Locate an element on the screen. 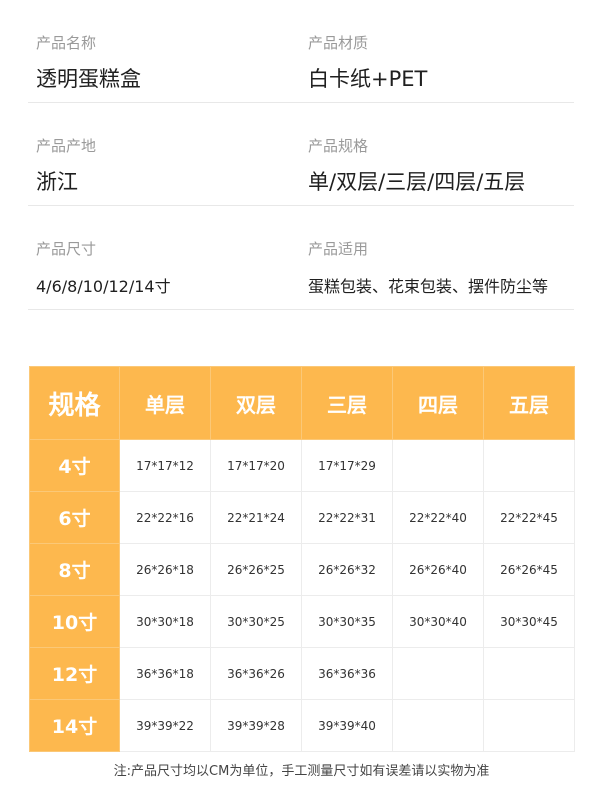 This screenshot has width=603, height=800. table-cell: 30*30*18 is located at coordinates (165, 621).